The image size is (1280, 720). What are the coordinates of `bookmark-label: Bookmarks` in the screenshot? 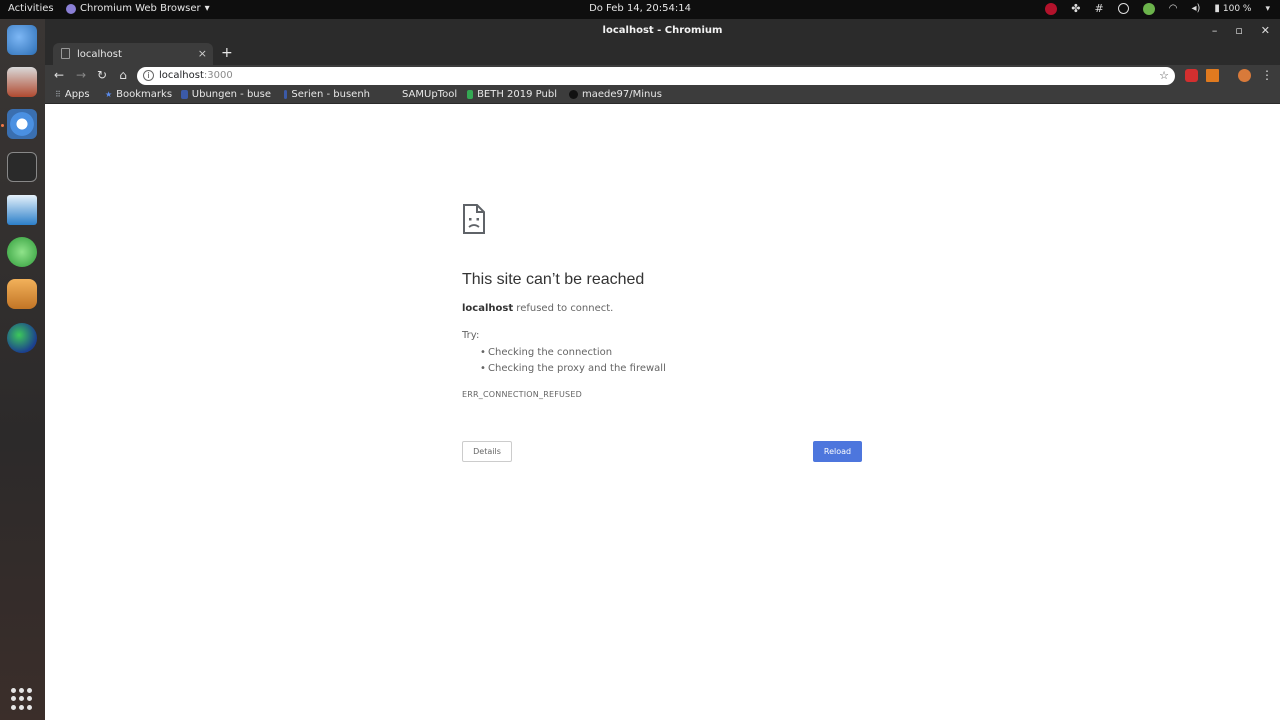 It's located at (144, 94).